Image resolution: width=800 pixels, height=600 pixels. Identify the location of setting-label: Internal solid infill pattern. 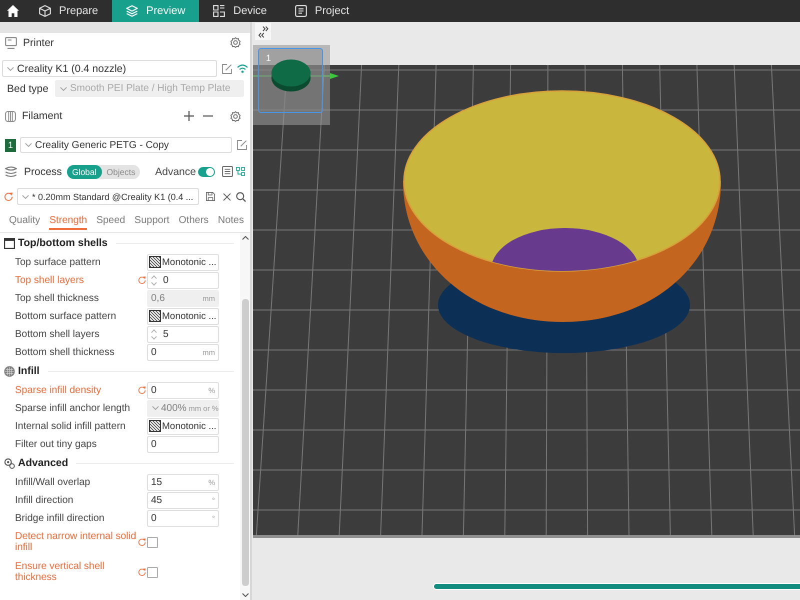
(71, 426).